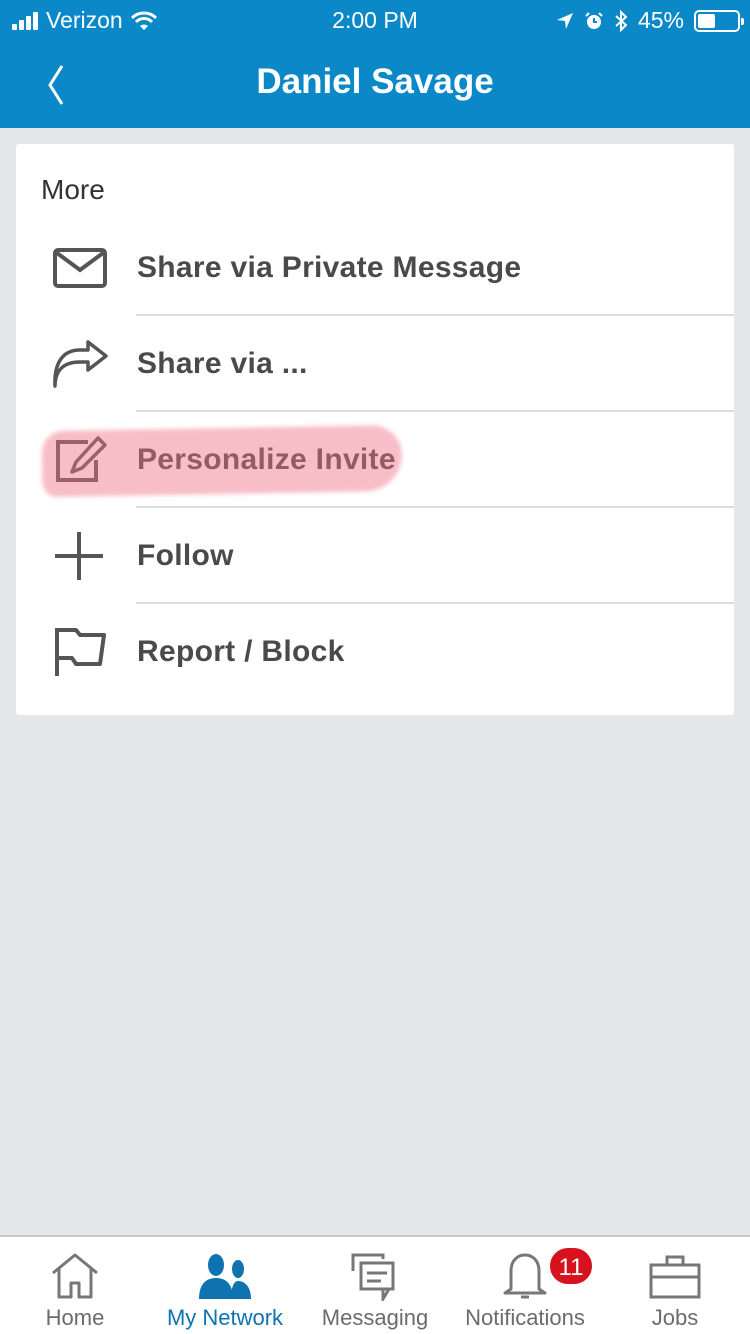  What do you see at coordinates (80, 652) in the screenshot?
I see `flag-icon` at bounding box center [80, 652].